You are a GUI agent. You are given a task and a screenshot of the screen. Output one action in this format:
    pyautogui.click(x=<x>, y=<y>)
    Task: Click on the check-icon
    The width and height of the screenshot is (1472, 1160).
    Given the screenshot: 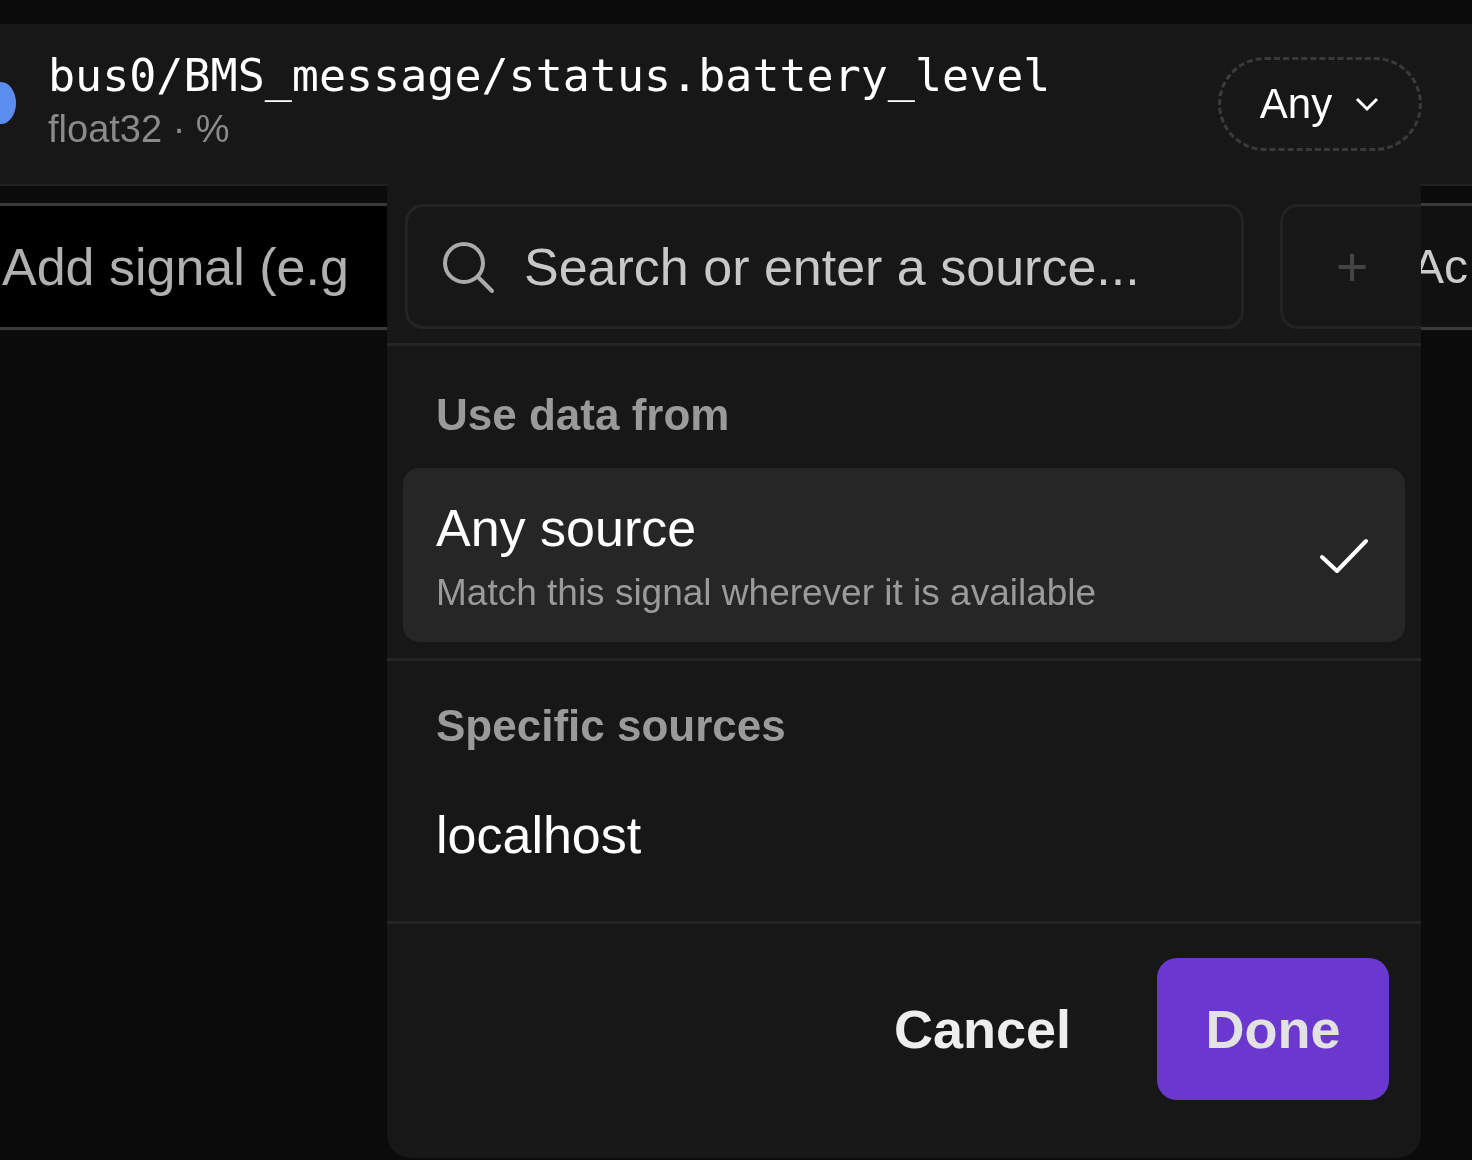 What is the action you would take?
    pyautogui.click(x=1344, y=556)
    